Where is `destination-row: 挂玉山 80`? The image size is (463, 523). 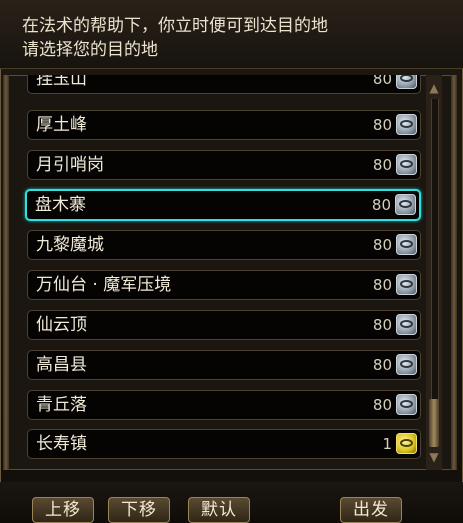
destination-row: 挂玉山 80 is located at coordinates (224, 84).